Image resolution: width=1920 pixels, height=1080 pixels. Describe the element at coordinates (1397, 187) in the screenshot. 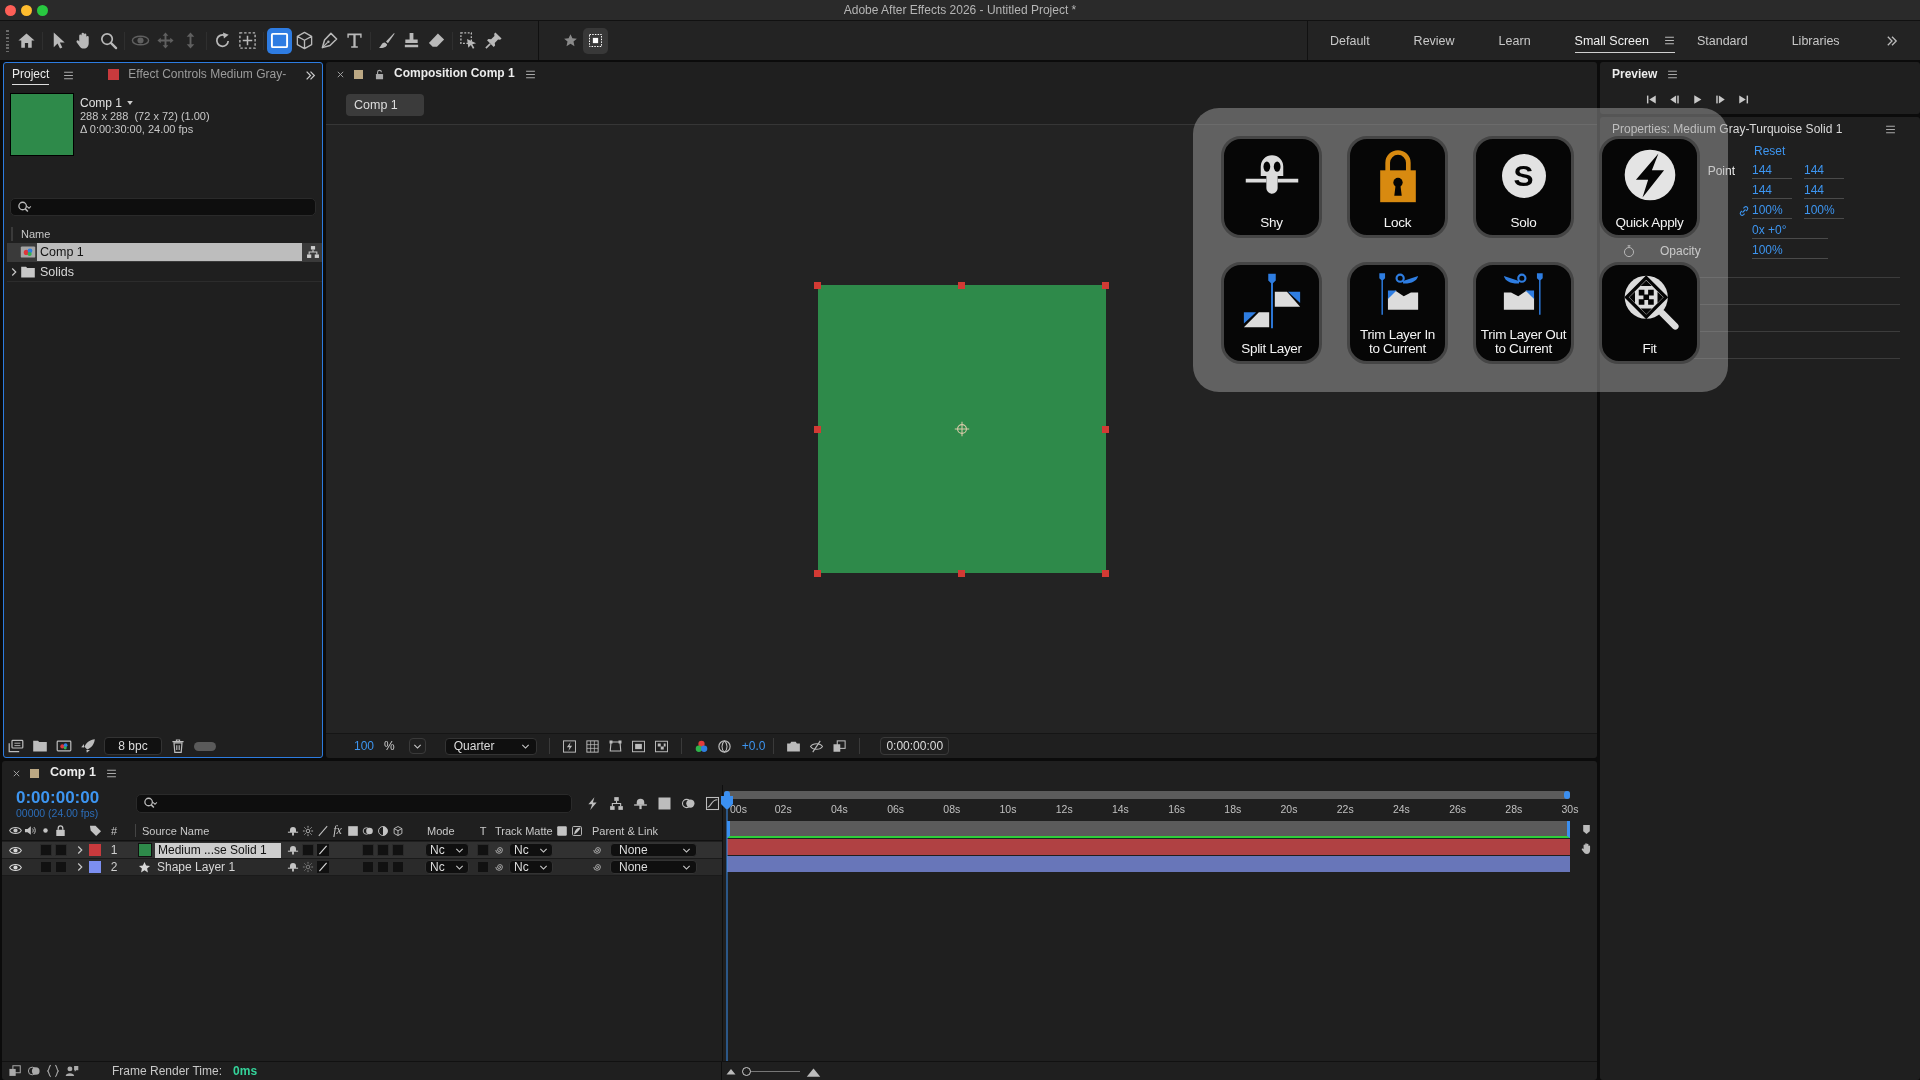

I see `lock-button: Lock` at that location.